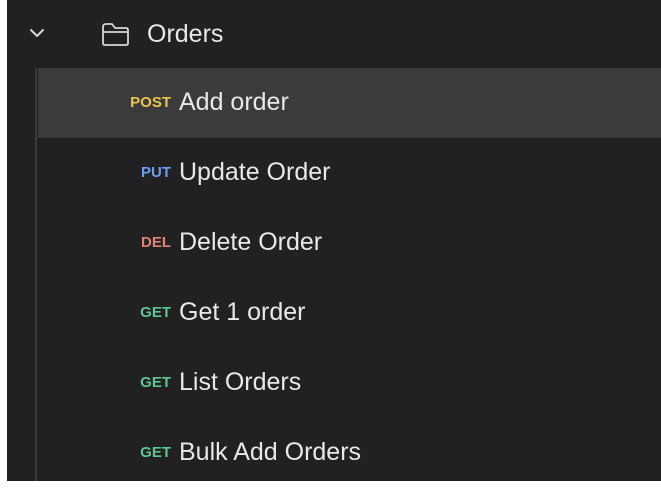  I want to click on method-badge: POST, so click(150, 102).